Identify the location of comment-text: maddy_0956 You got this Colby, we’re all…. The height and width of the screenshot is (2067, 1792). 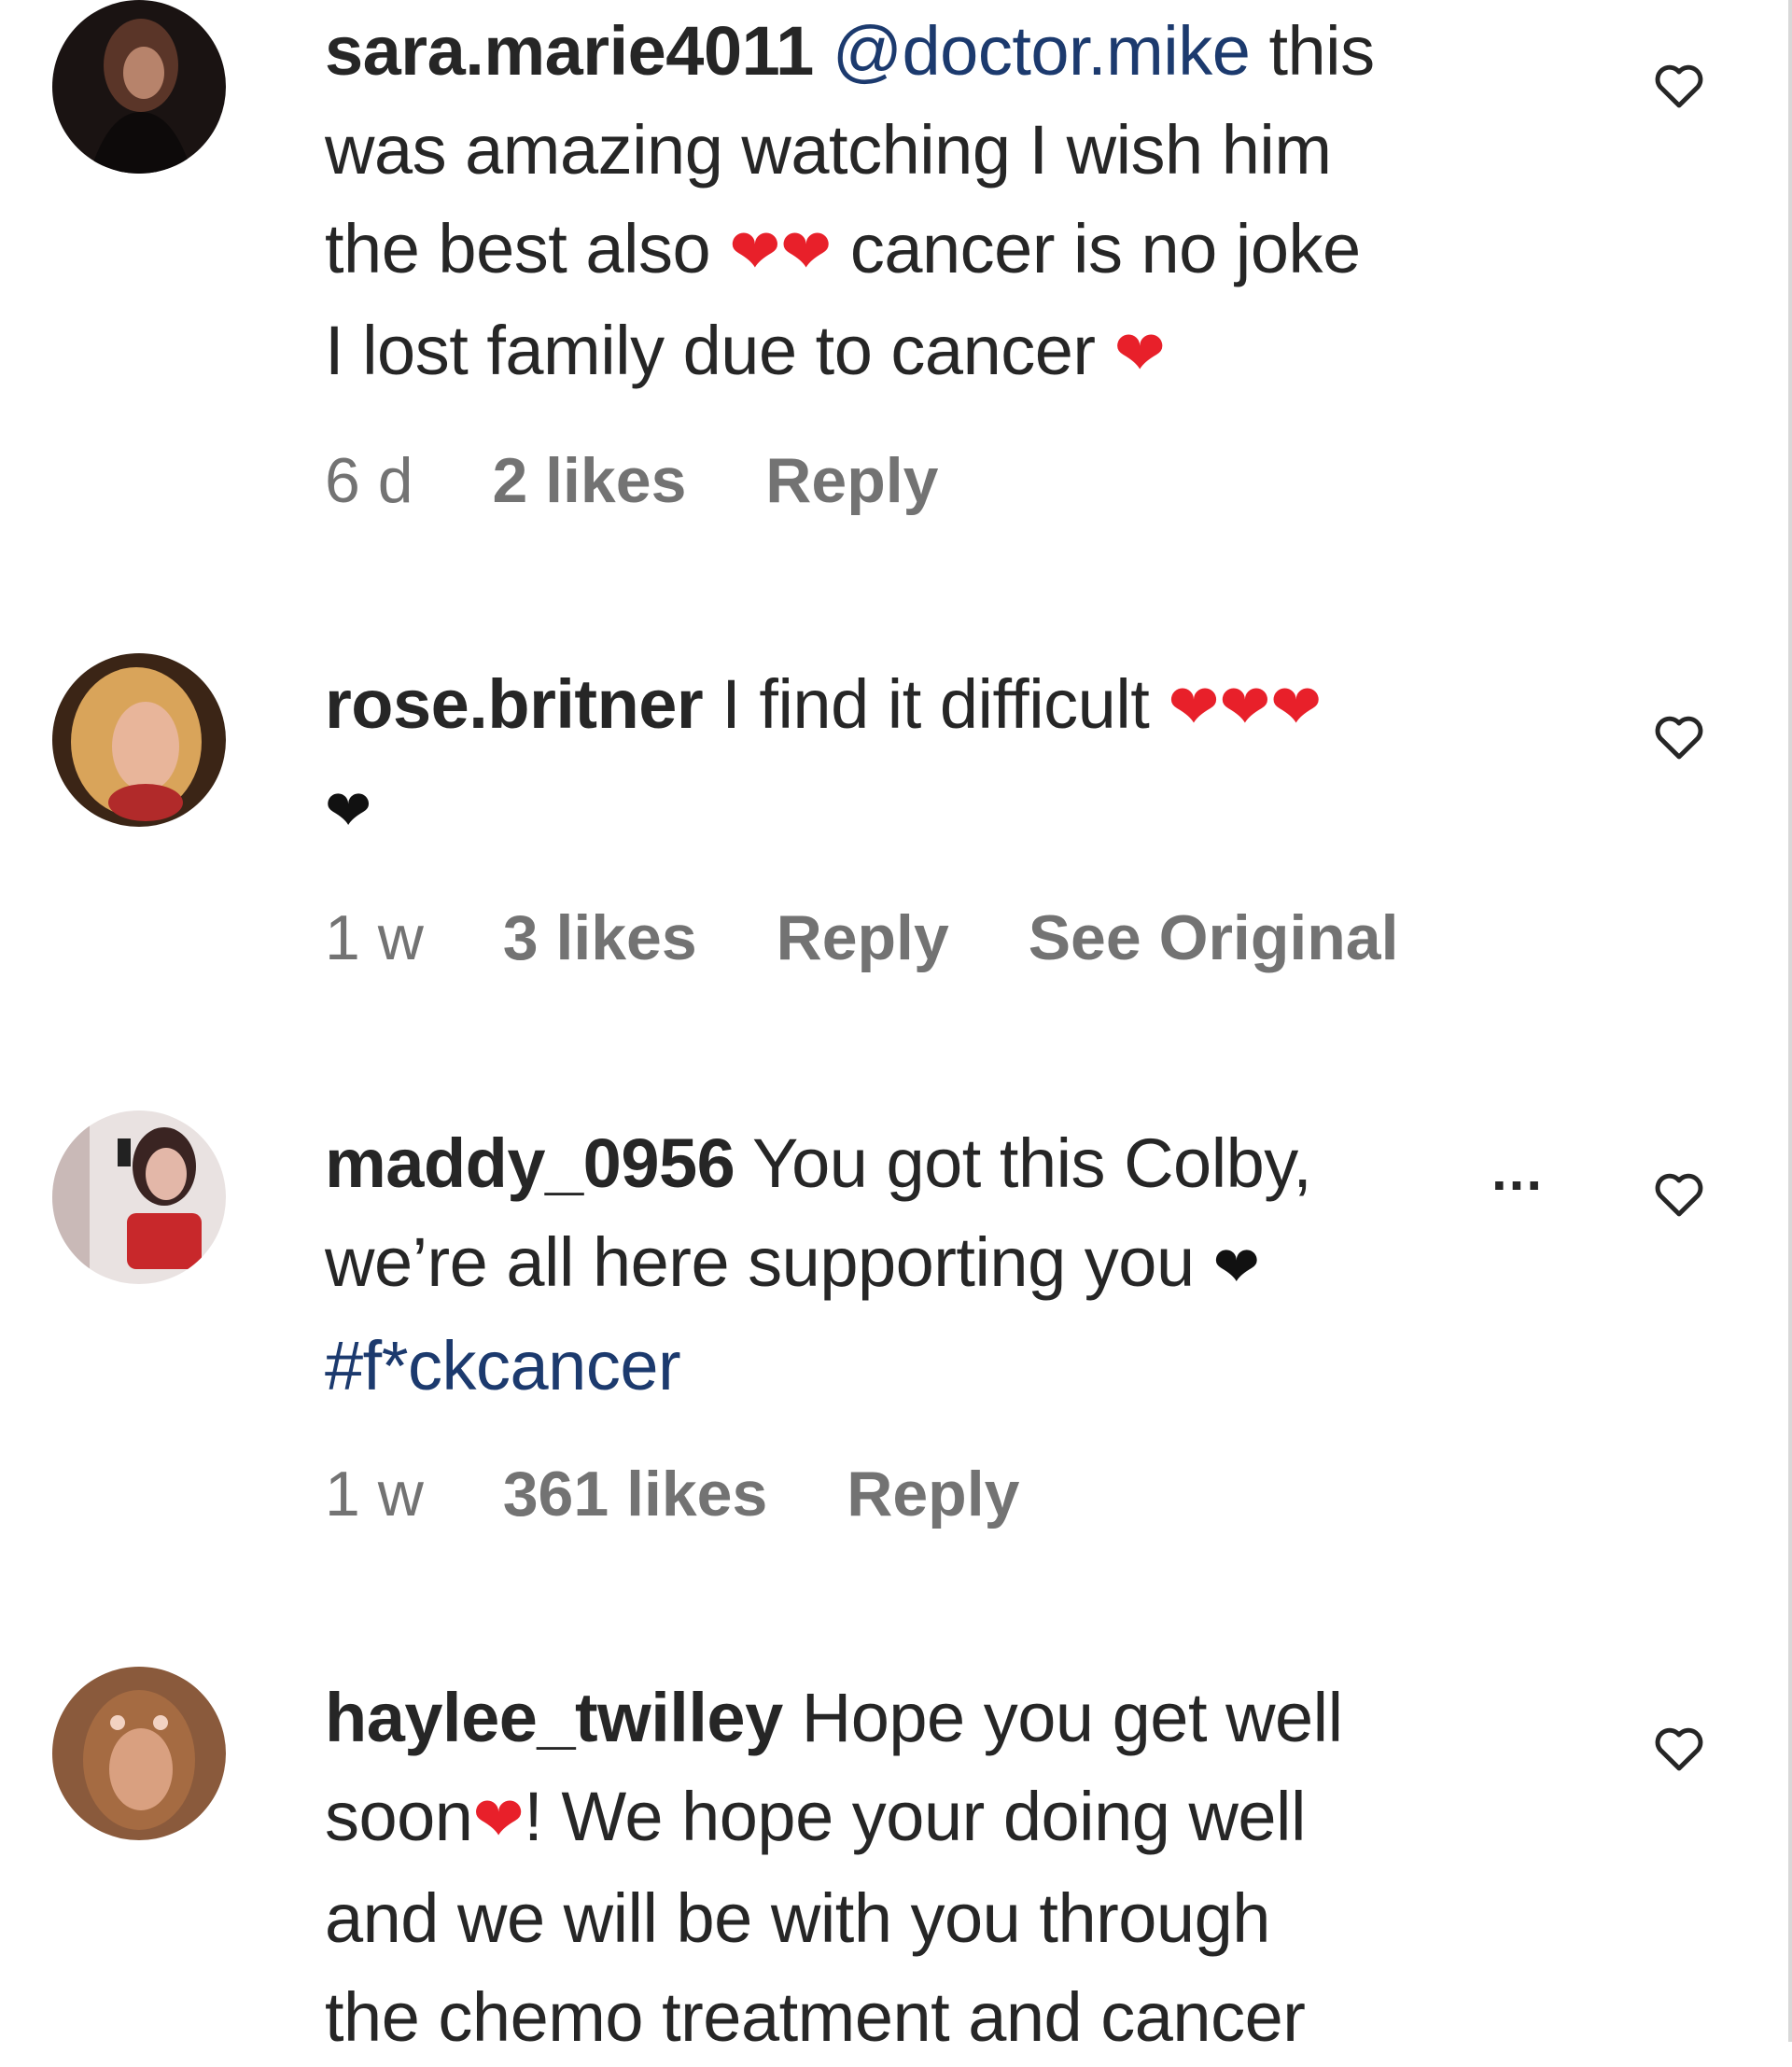
(950, 1265).